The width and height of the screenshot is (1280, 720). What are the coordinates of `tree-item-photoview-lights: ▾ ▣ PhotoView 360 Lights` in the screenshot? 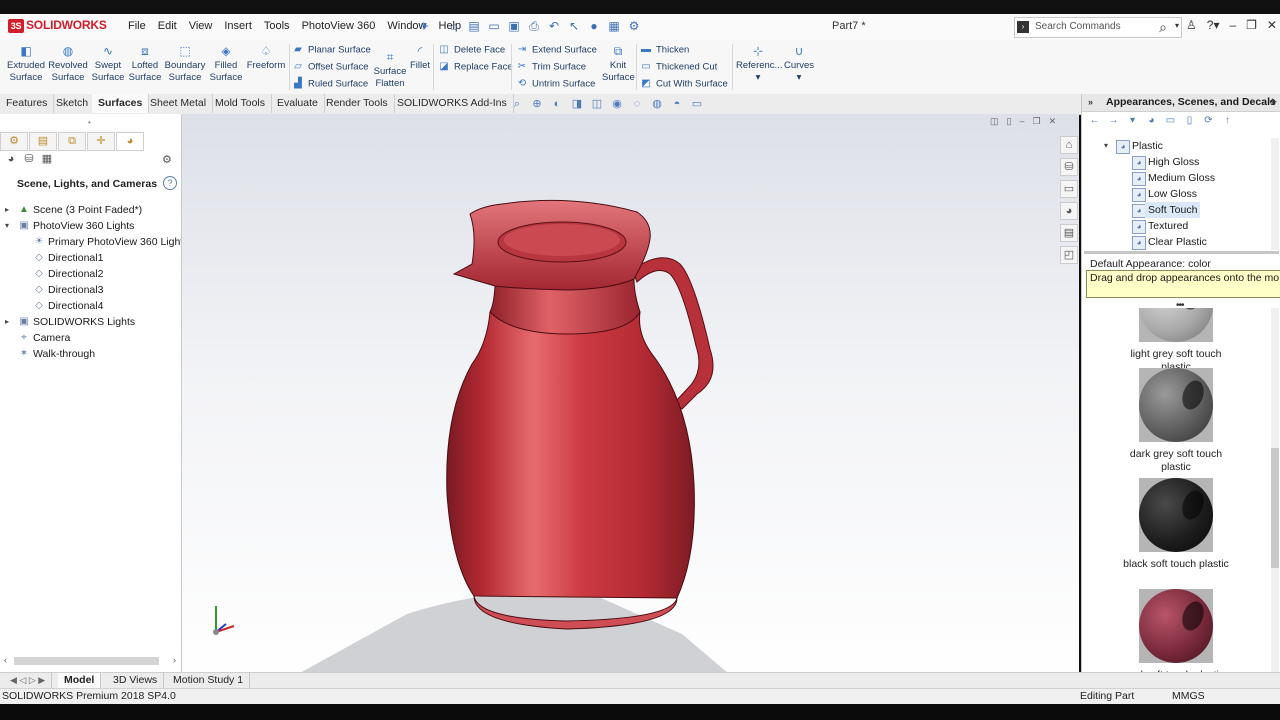 It's located at (90, 226).